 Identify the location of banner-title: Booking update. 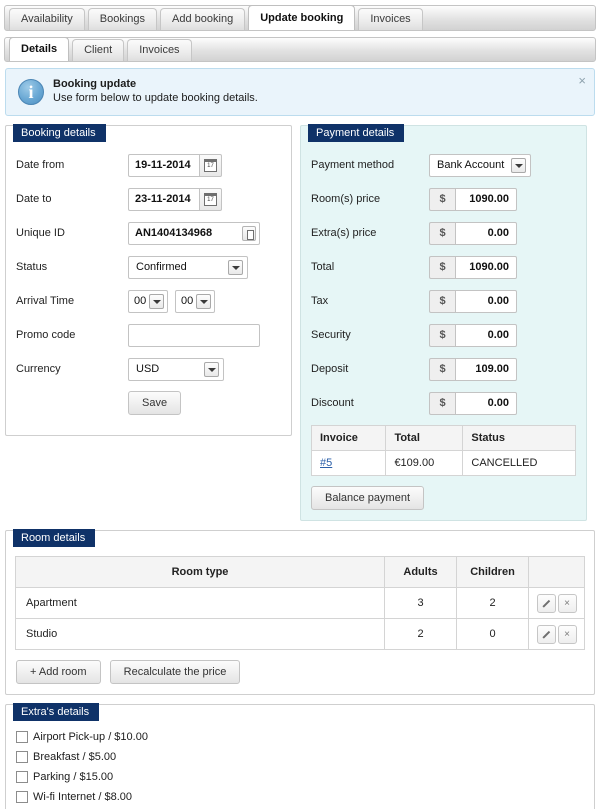
(95, 84).